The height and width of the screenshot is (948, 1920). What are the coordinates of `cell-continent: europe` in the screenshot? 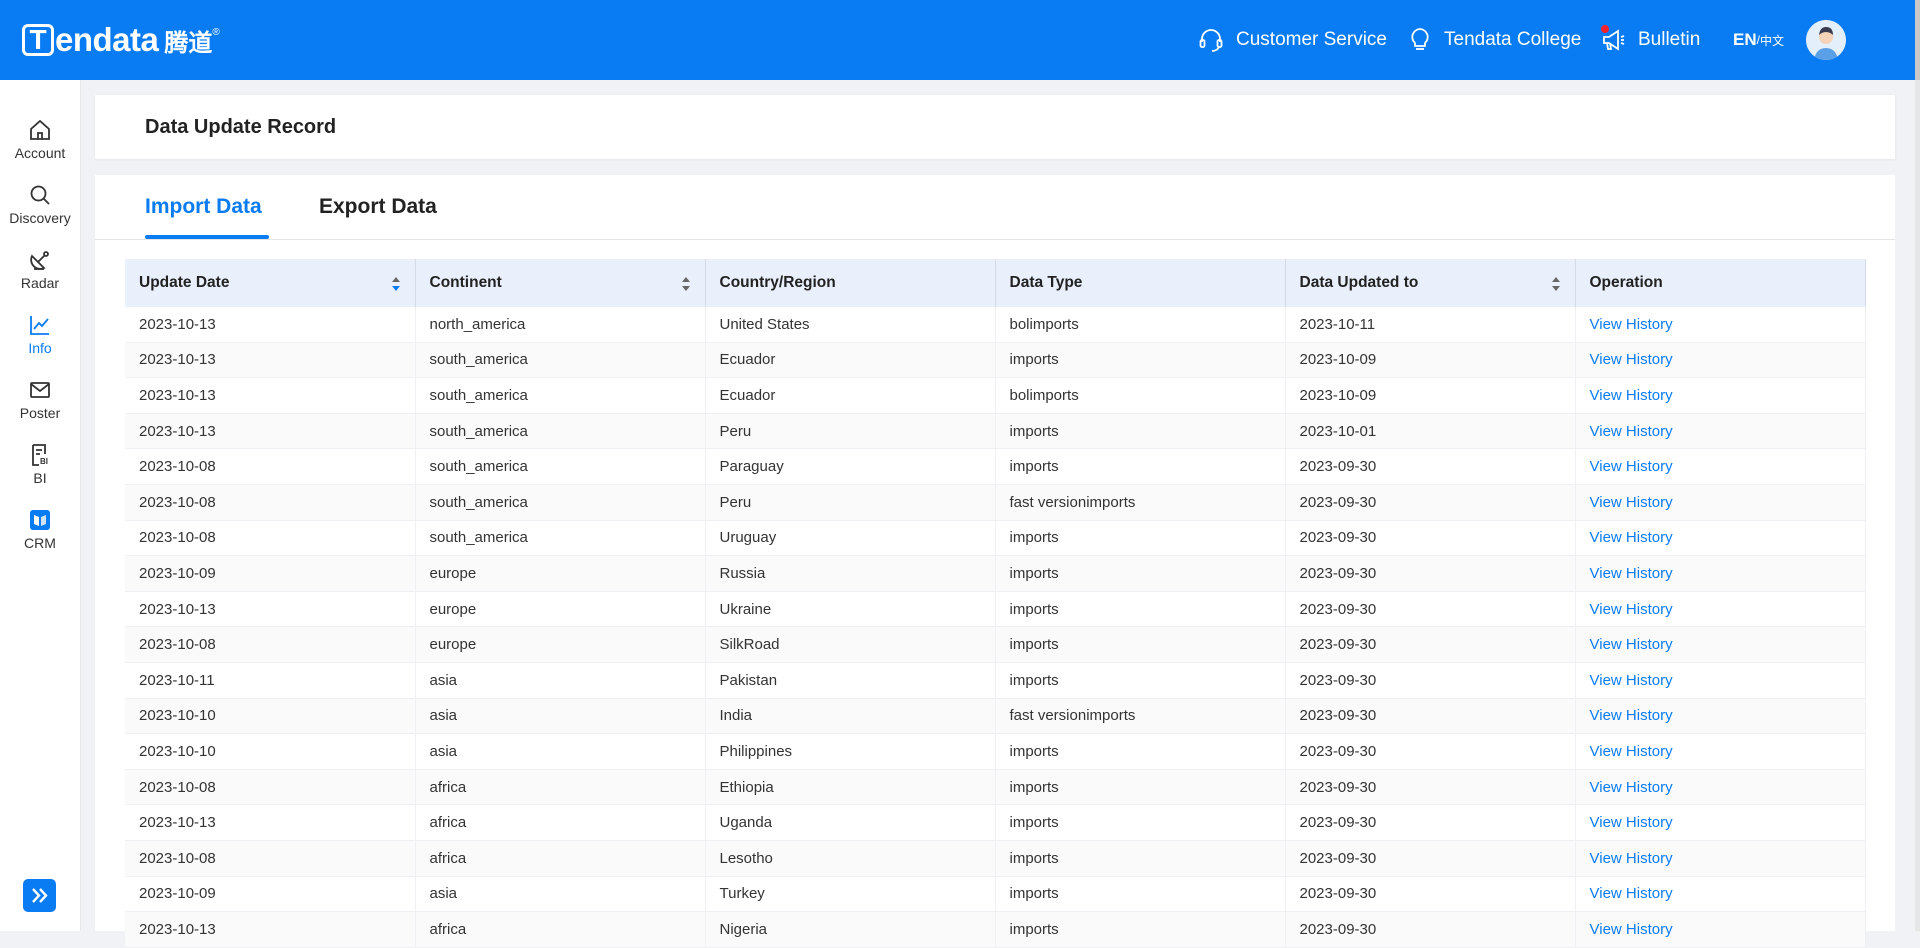 It's located at (560, 609).